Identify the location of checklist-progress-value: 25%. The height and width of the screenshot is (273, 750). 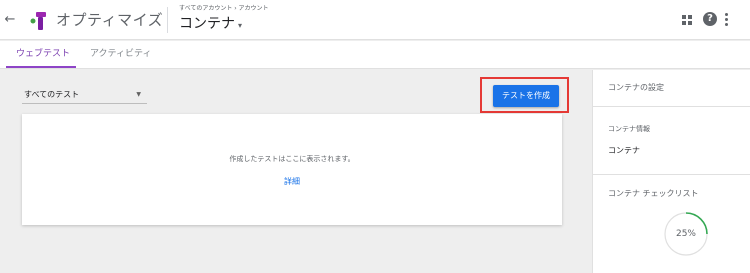
(685, 234).